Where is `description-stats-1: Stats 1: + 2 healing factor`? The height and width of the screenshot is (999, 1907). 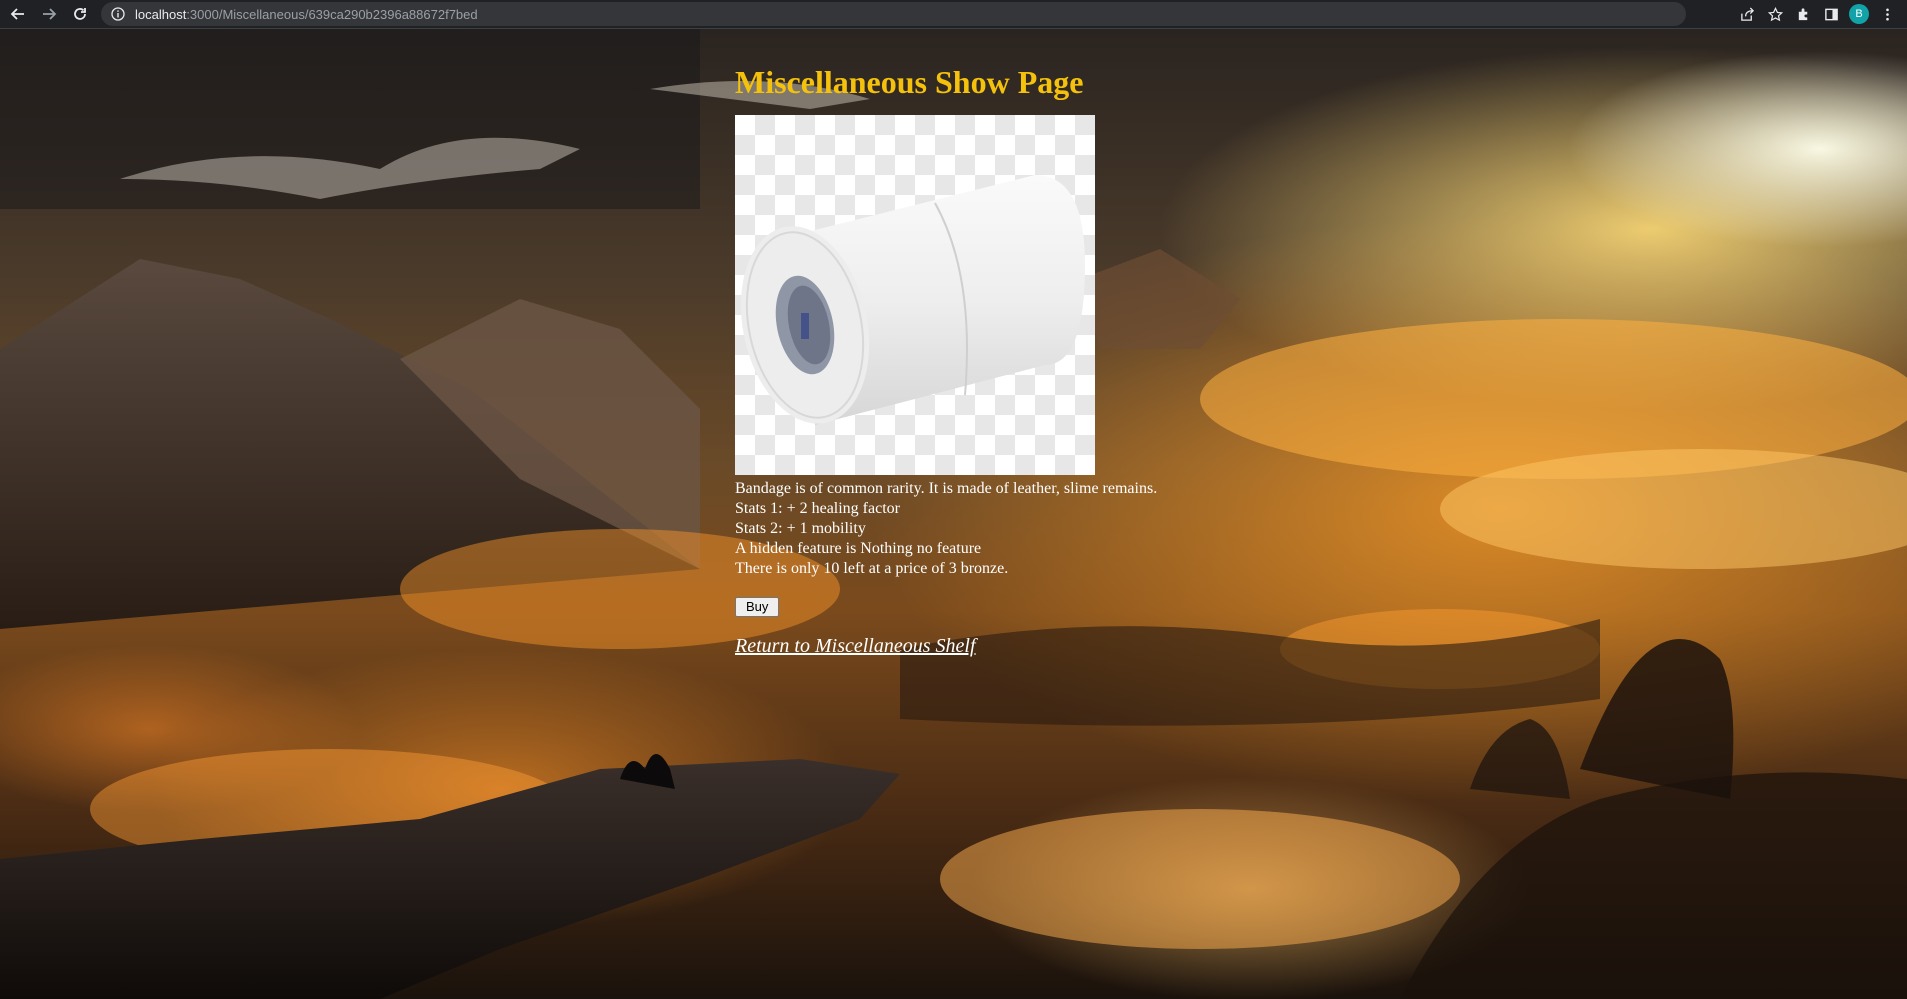
description-stats-1: Stats 1: + 2 healing factor is located at coordinates (817, 508).